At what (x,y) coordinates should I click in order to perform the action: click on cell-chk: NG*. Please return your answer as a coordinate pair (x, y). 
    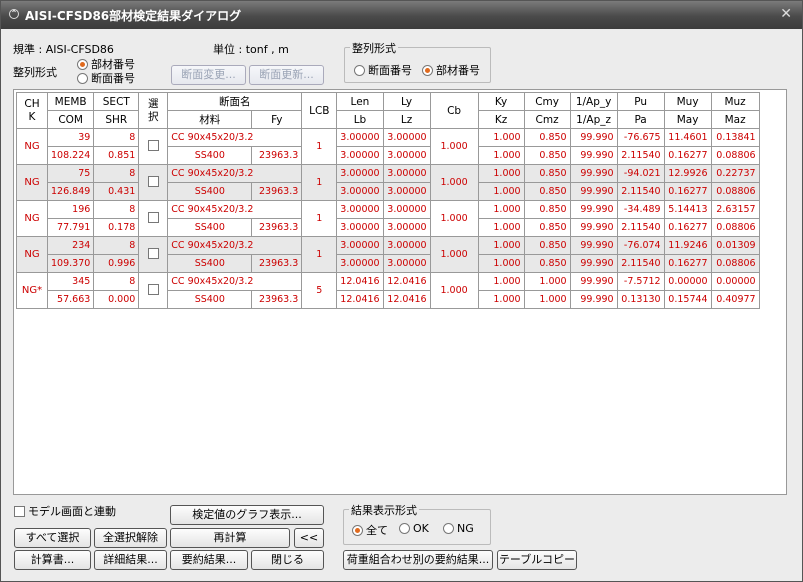
    Looking at the image, I should click on (32, 290).